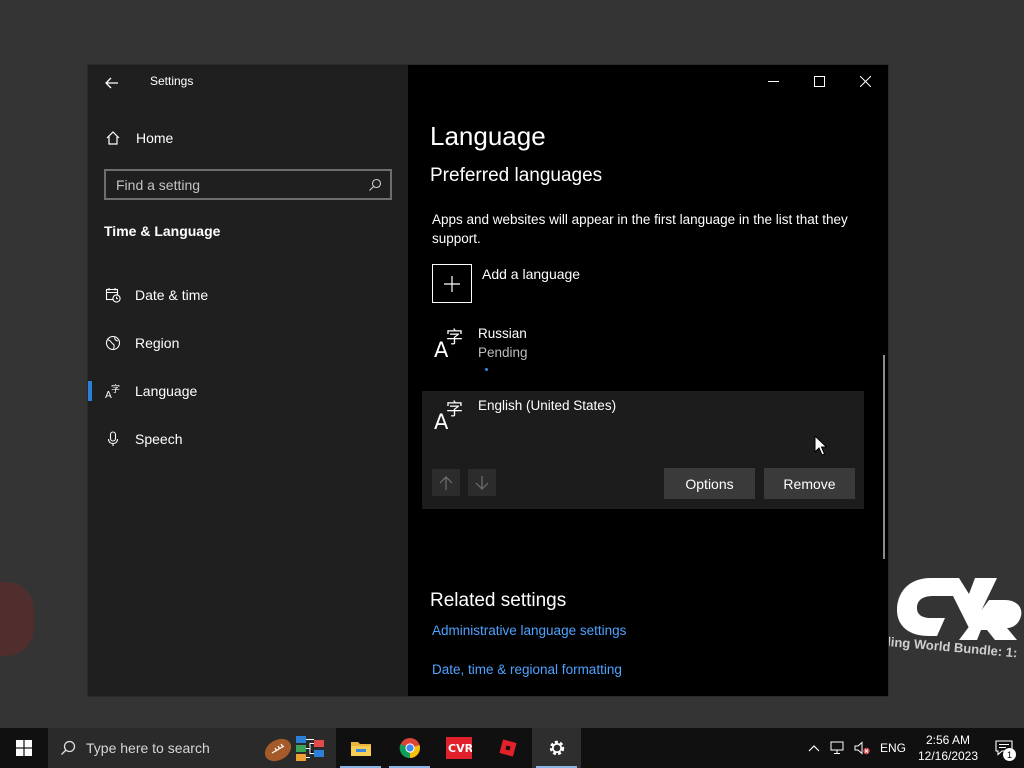  I want to click on nav-item-label: Speech, so click(159, 439).